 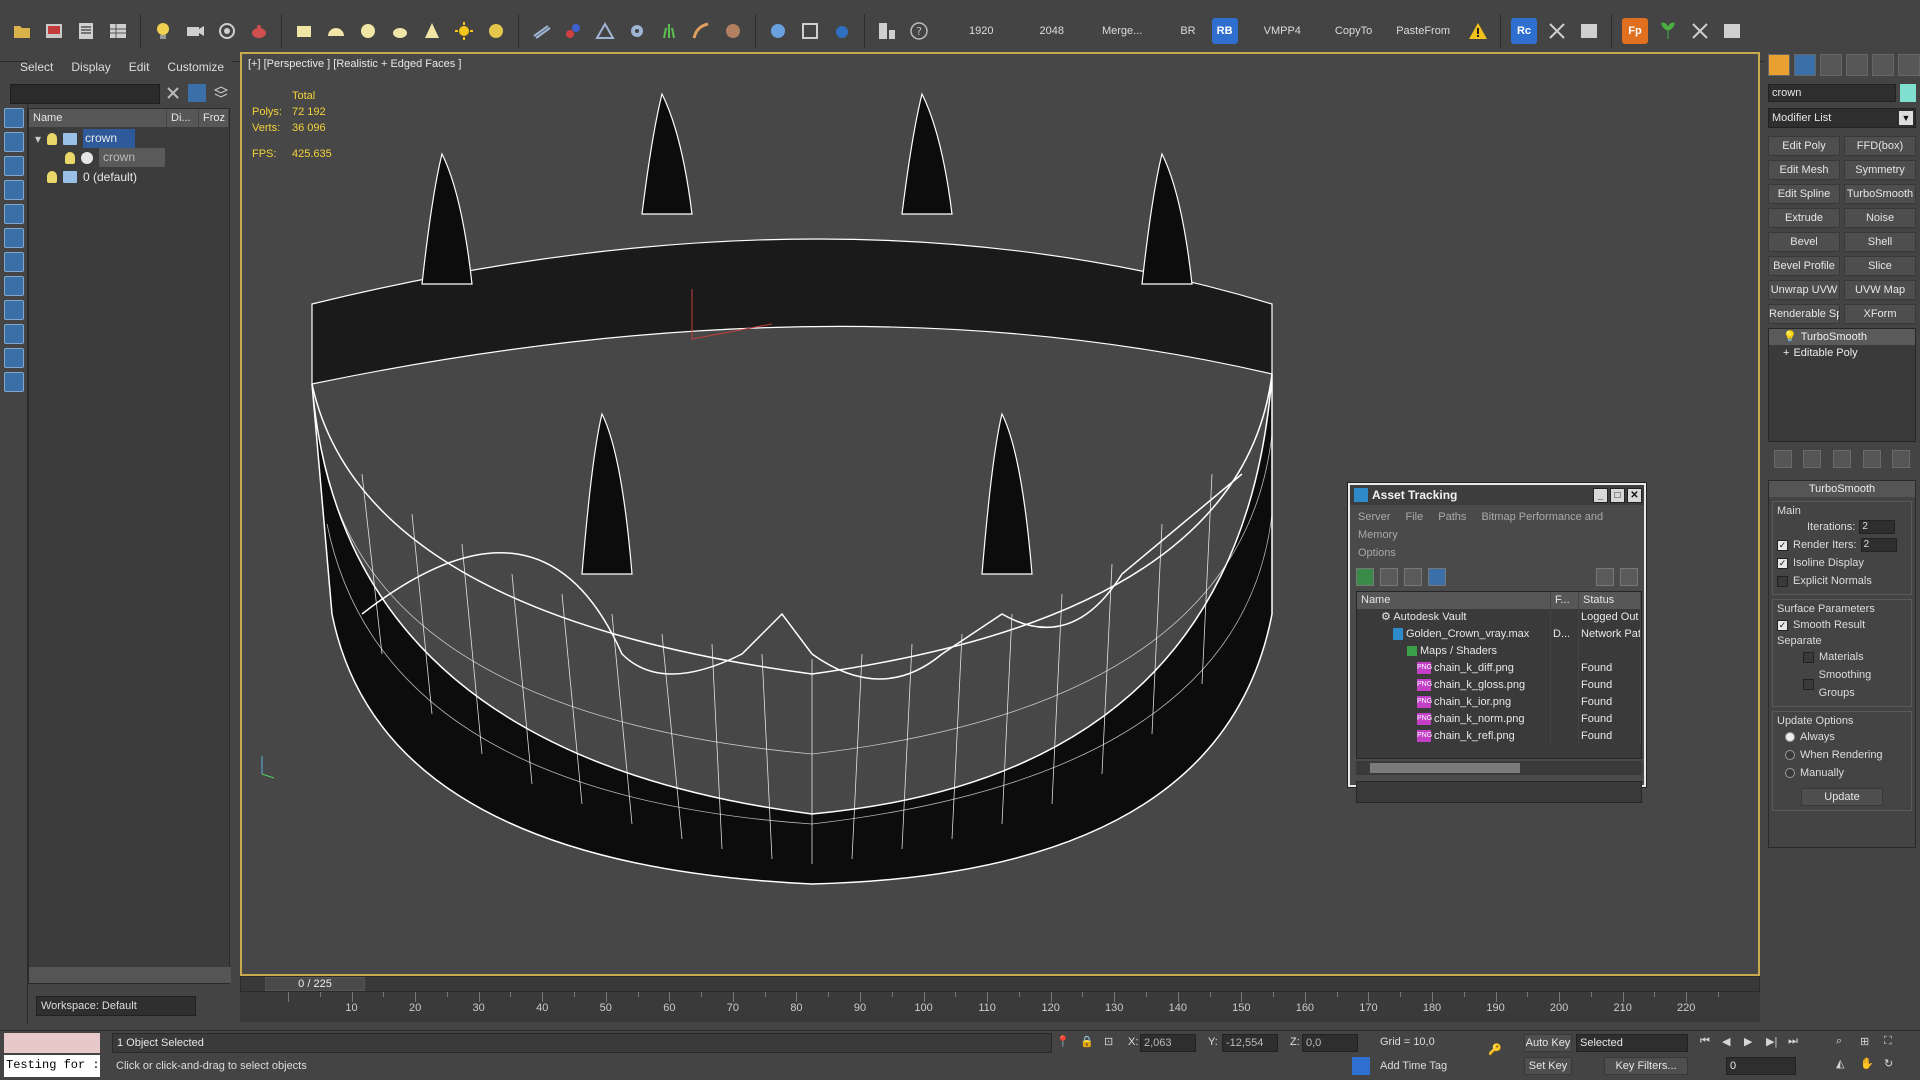 What do you see at coordinates (1804, 290) in the screenshot?
I see `unwrap-uvw-button: Unwrap UVW` at bounding box center [1804, 290].